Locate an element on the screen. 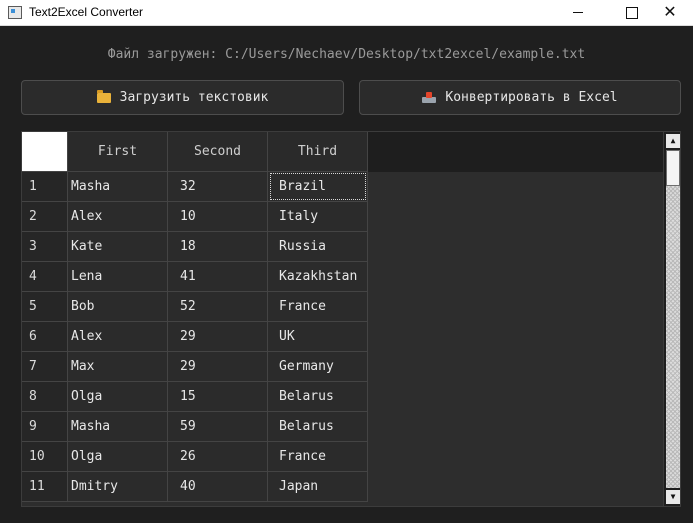  row-header: 6 is located at coordinates (45, 337).